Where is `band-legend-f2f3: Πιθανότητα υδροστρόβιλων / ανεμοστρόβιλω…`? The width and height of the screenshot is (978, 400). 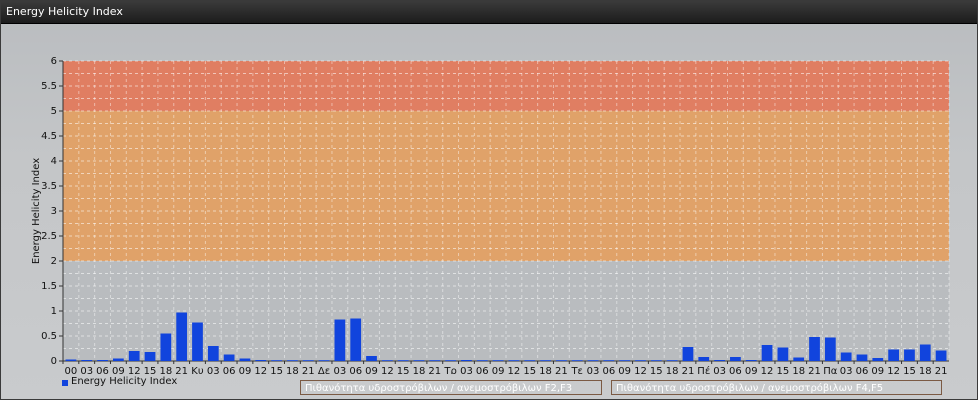 band-legend-f2f3: Πιθανότητα υδροστρόβιλων / ανεμοστρόβιλω… is located at coordinates (451, 387).